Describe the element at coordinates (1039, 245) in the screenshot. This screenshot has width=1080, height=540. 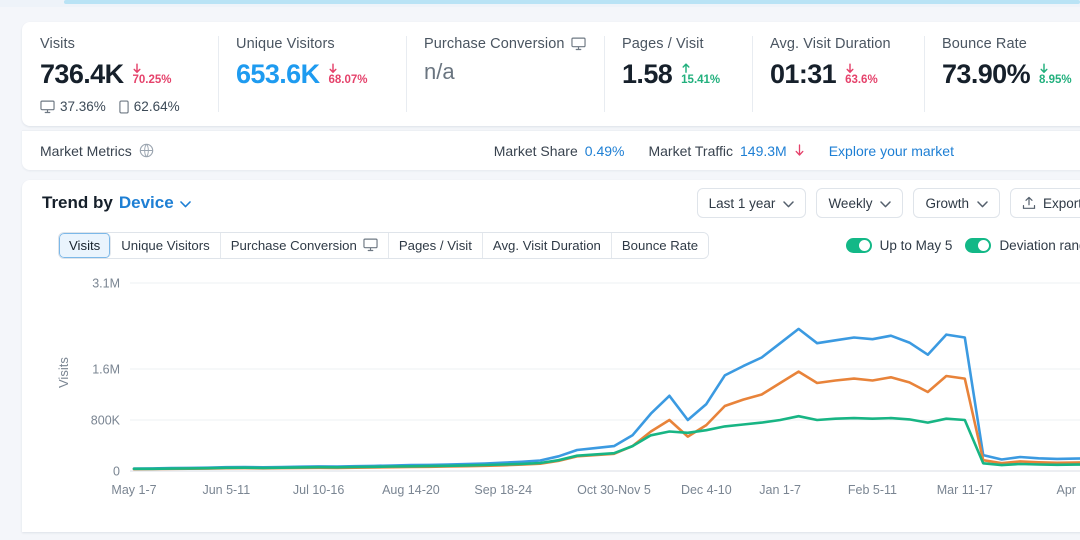
I see `toggle-label: Deviation range` at that location.